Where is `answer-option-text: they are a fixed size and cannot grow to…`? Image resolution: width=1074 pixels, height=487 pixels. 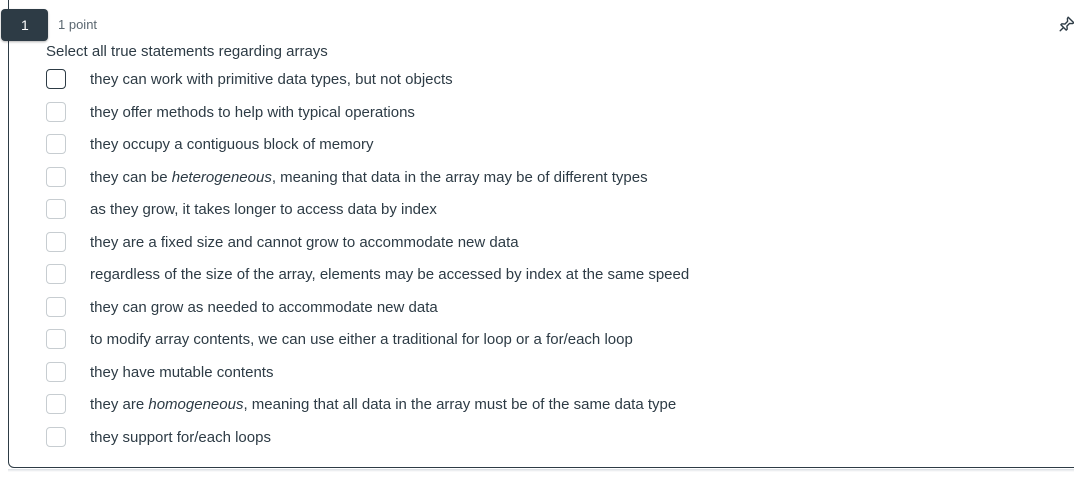
answer-option-text: they are a fixed size and cannot grow to… is located at coordinates (304, 242).